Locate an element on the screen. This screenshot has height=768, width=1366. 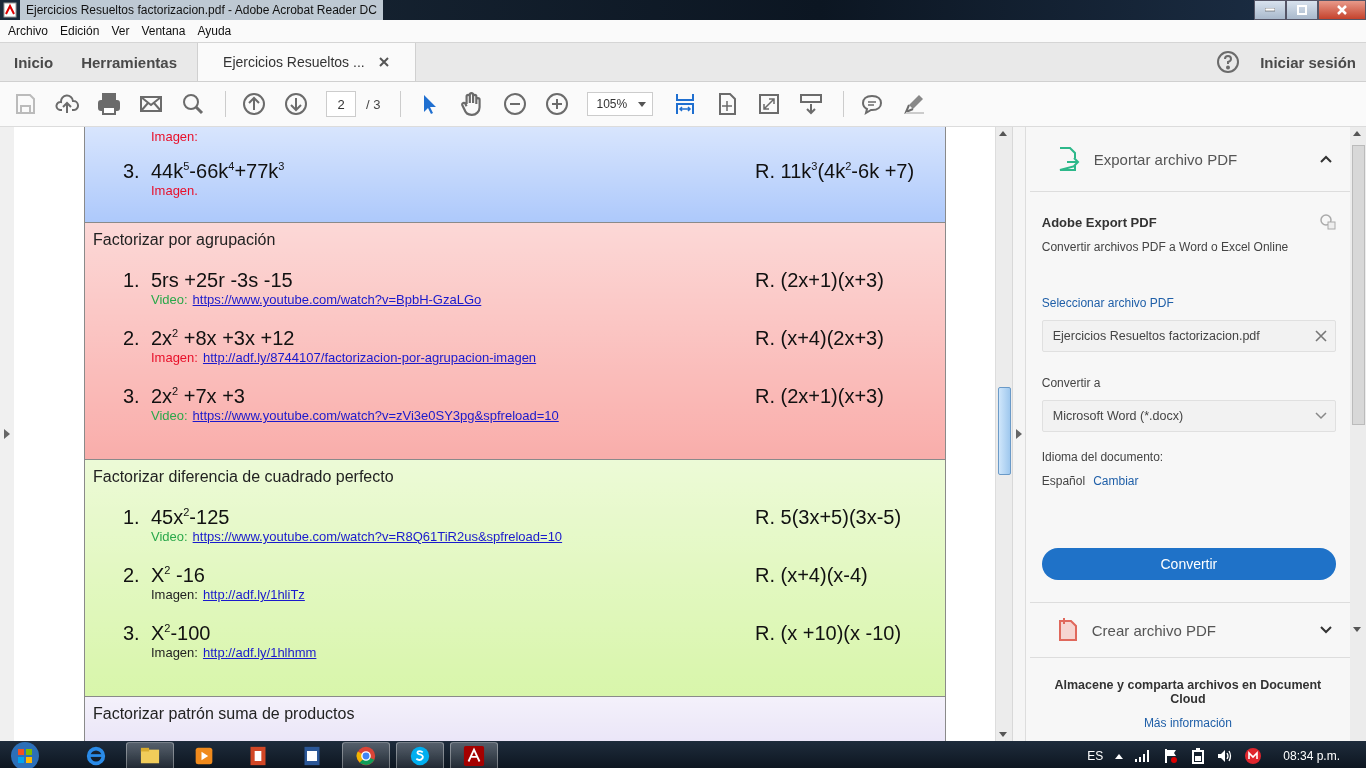
tab: Inicio is located at coordinates (34, 62).